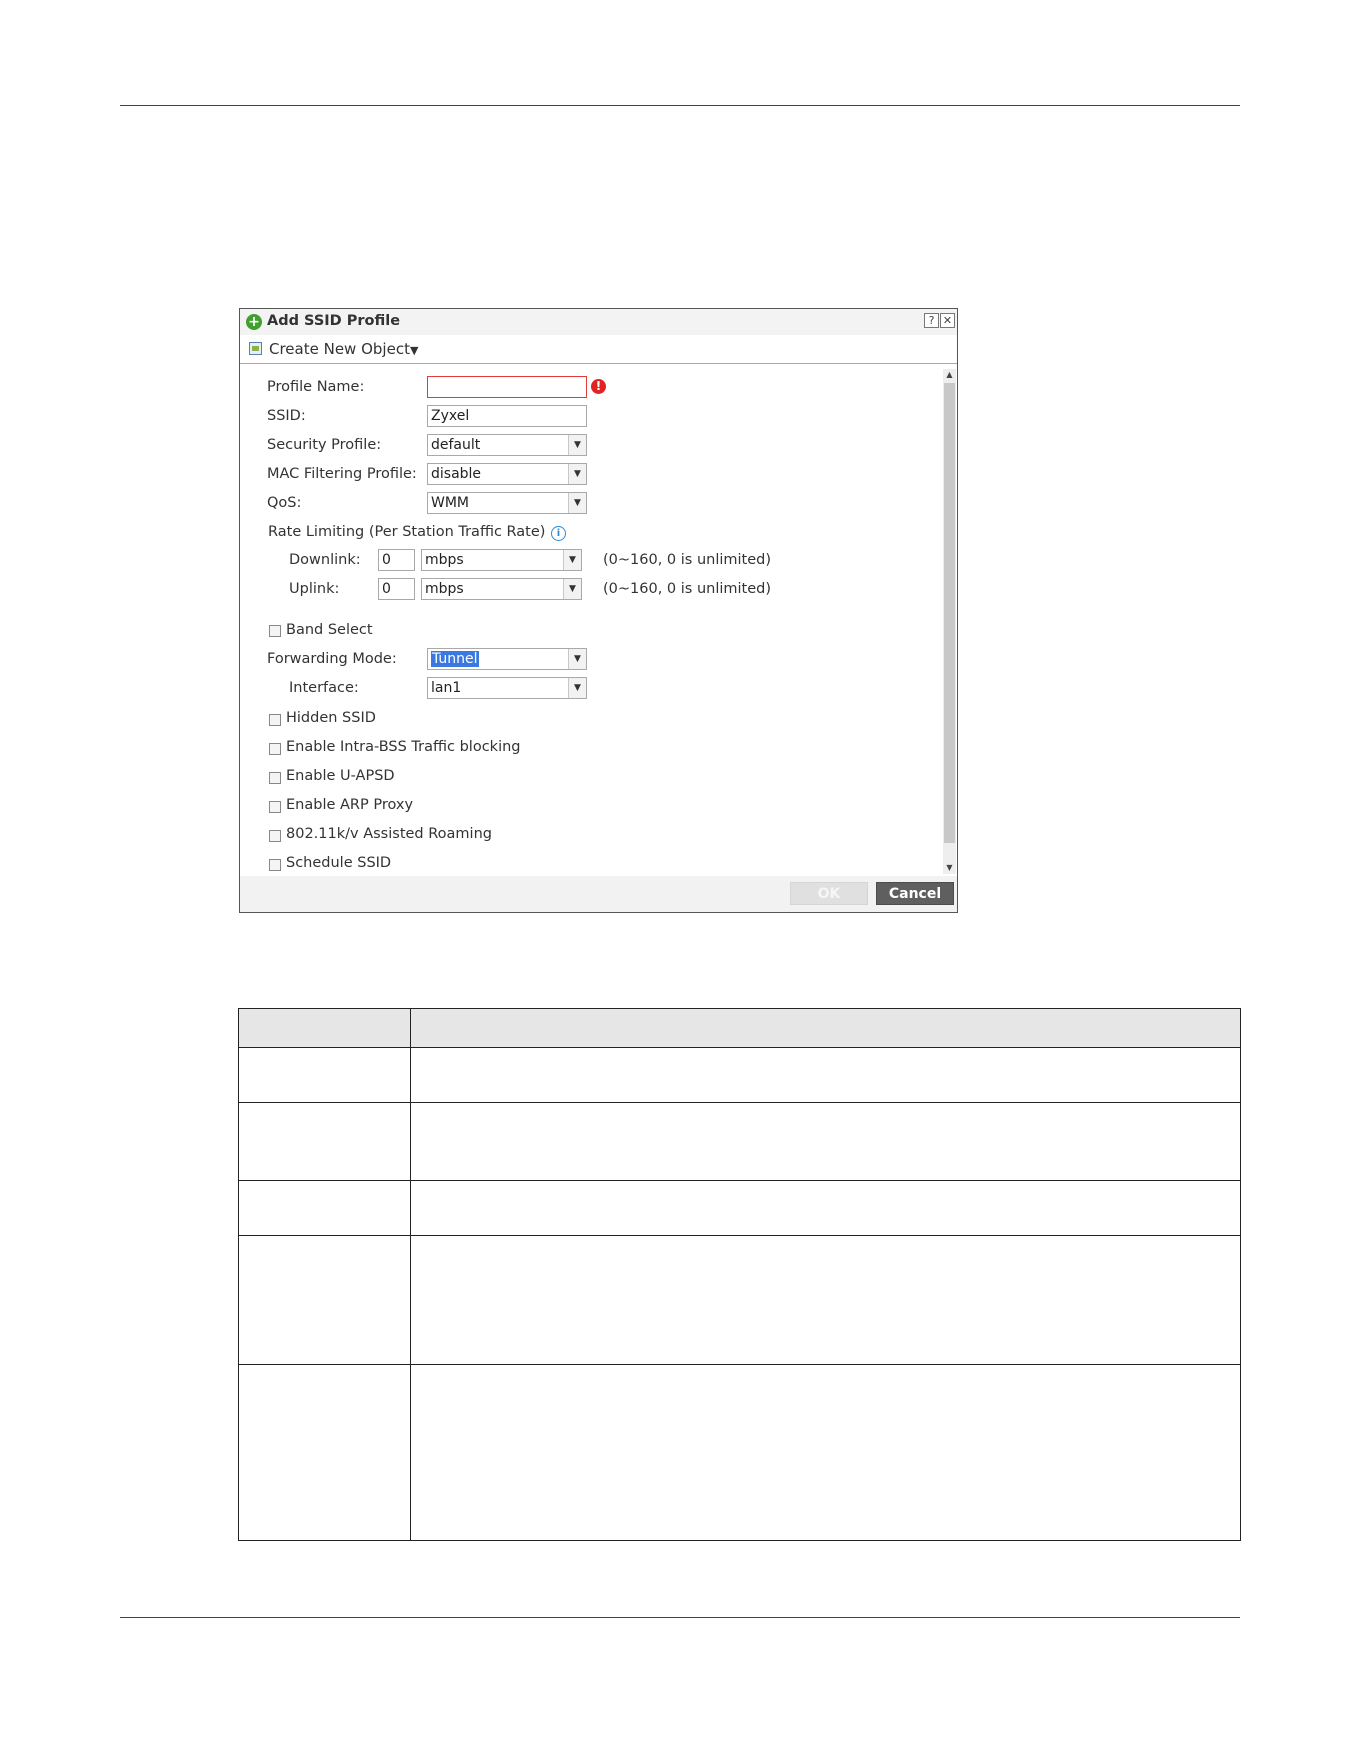 The height and width of the screenshot is (1761, 1361). Describe the element at coordinates (507, 416) in the screenshot. I see `ssid-input` at that location.